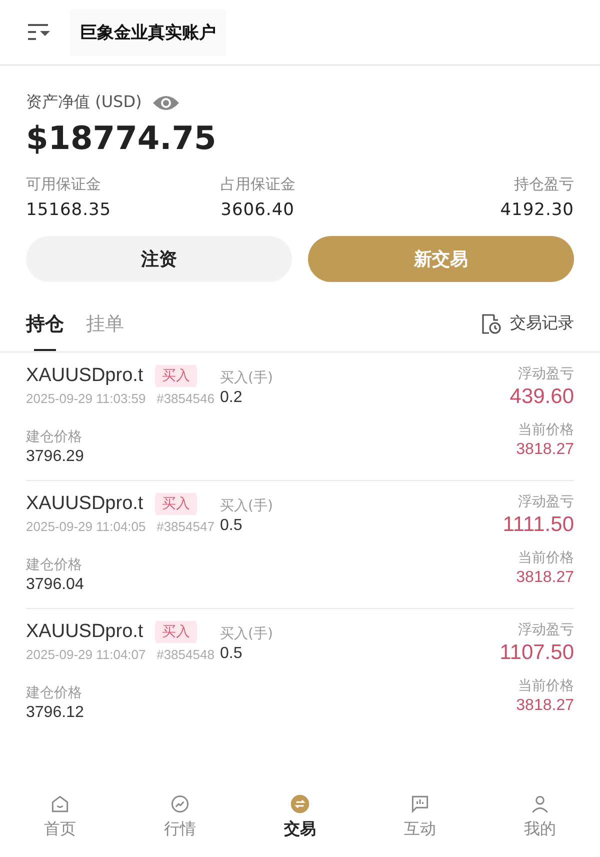 Image resolution: width=600 pixels, height=857 pixels. What do you see at coordinates (86, 654) in the screenshot?
I see `time-text: 2025-09-29 11:04:07` at bounding box center [86, 654].